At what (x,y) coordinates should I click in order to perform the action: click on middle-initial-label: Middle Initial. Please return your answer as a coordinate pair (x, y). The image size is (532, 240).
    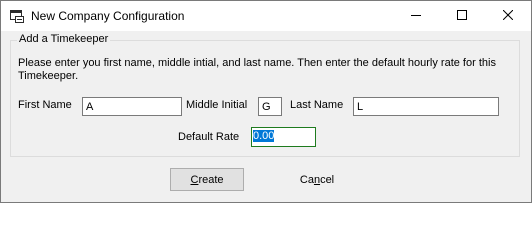
    Looking at the image, I should click on (217, 105).